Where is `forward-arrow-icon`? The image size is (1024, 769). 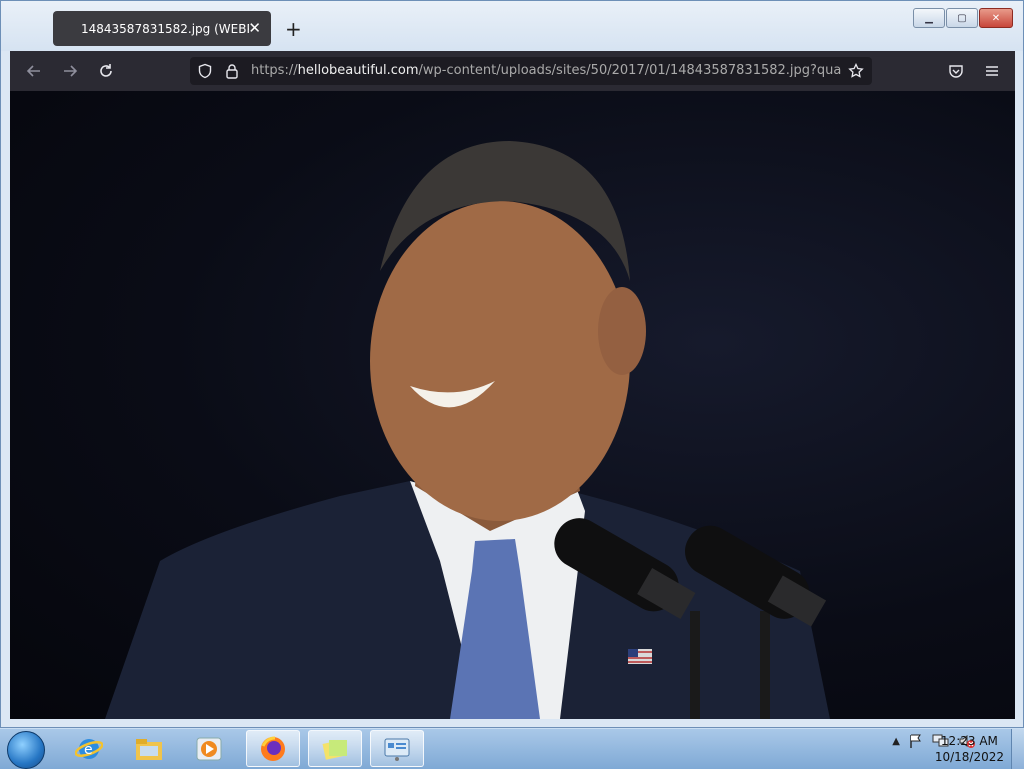
forward-arrow-icon is located at coordinates (70, 71).